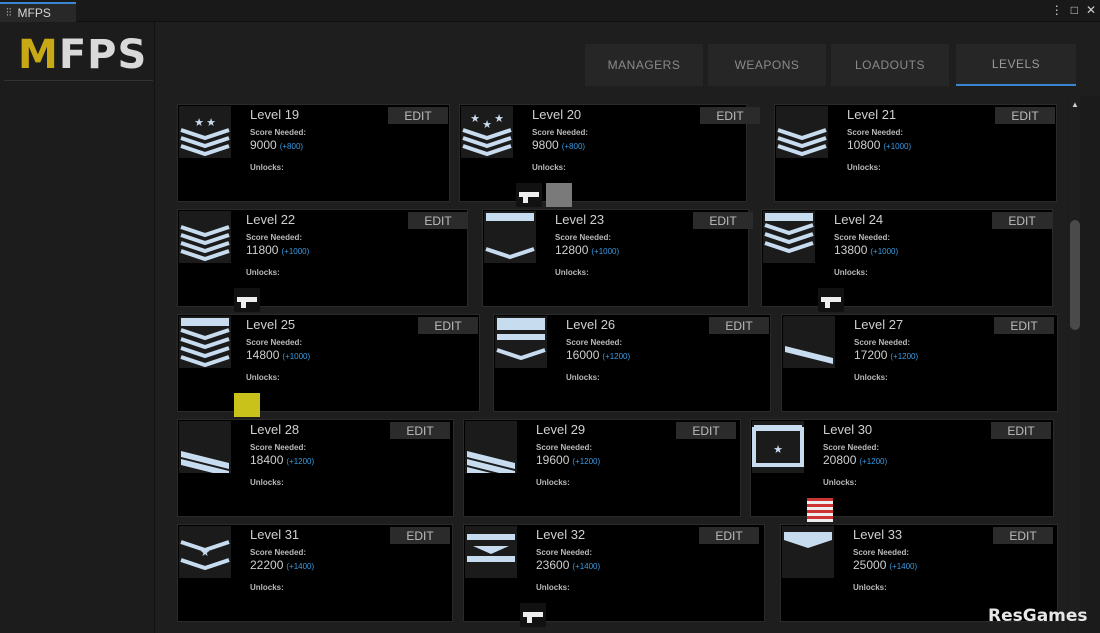  Describe the element at coordinates (275, 429) in the screenshot. I see `level-name: Level 28` at that location.